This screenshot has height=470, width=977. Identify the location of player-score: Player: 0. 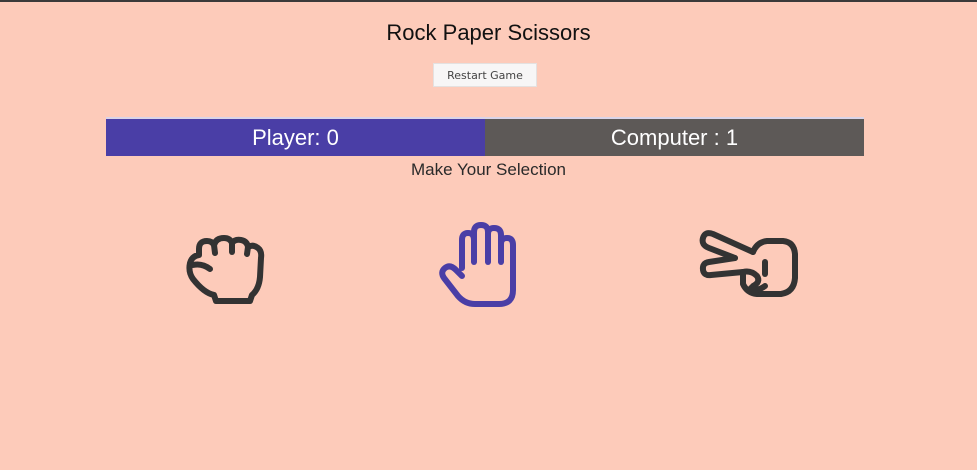
(295, 137).